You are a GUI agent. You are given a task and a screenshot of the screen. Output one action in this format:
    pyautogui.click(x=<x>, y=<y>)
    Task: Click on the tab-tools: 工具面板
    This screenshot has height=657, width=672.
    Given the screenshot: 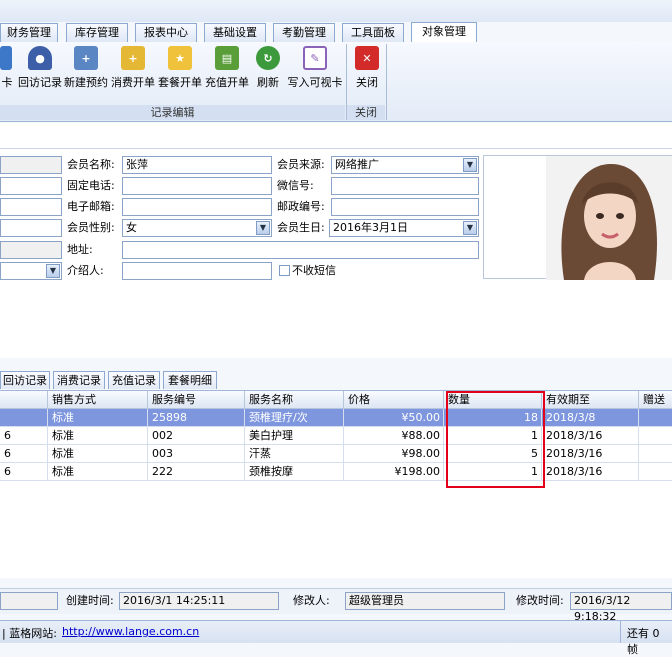 What is the action you would take?
    pyautogui.click(x=373, y=32)
    